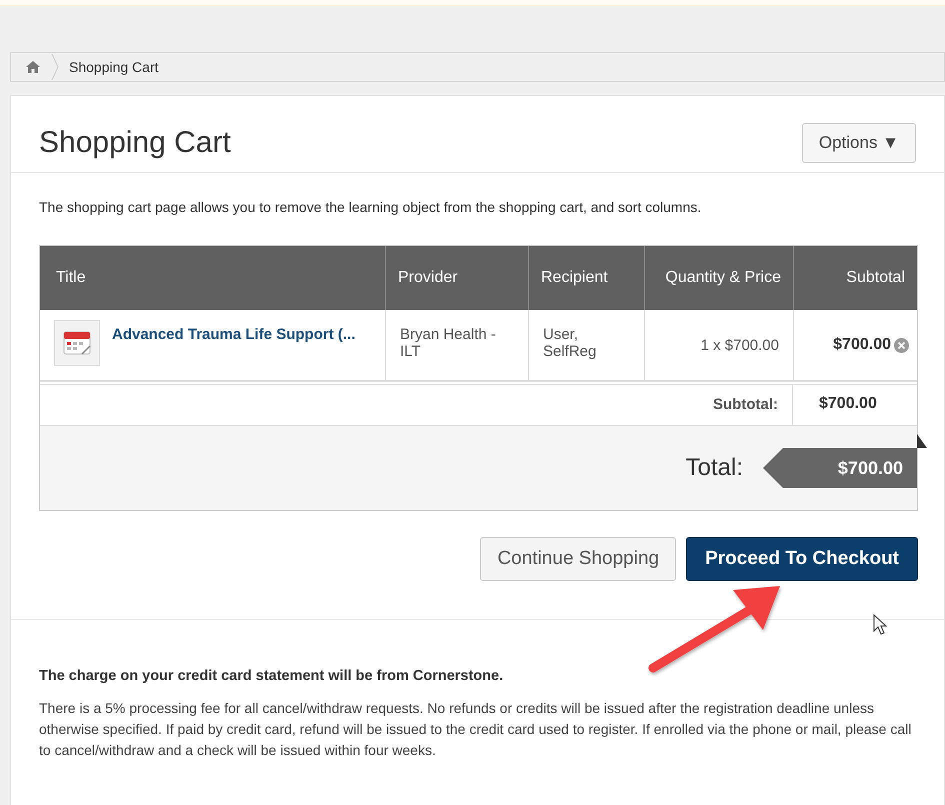  What do you see at coordinates (271, 676) in the screenshot?
I see `notice-heading: The charge on your credit card statement will be from Cornerstone.` at bounding box center [271, 676].